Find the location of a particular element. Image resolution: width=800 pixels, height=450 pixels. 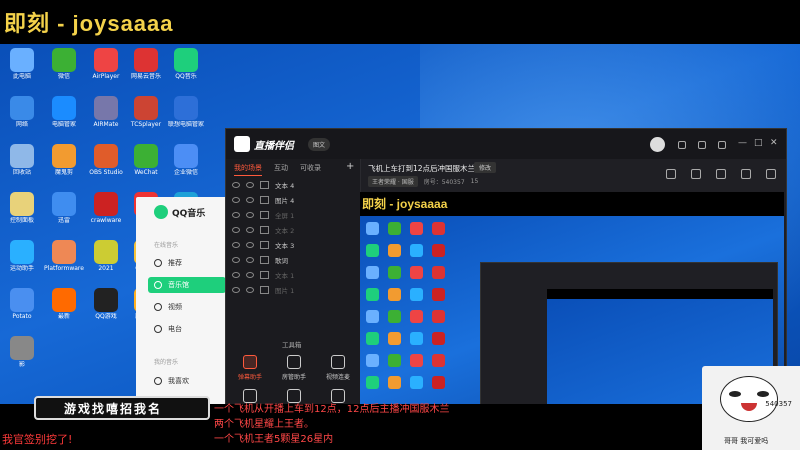

toolbox-item: 房管助手 is located at coordinates (294, 368).